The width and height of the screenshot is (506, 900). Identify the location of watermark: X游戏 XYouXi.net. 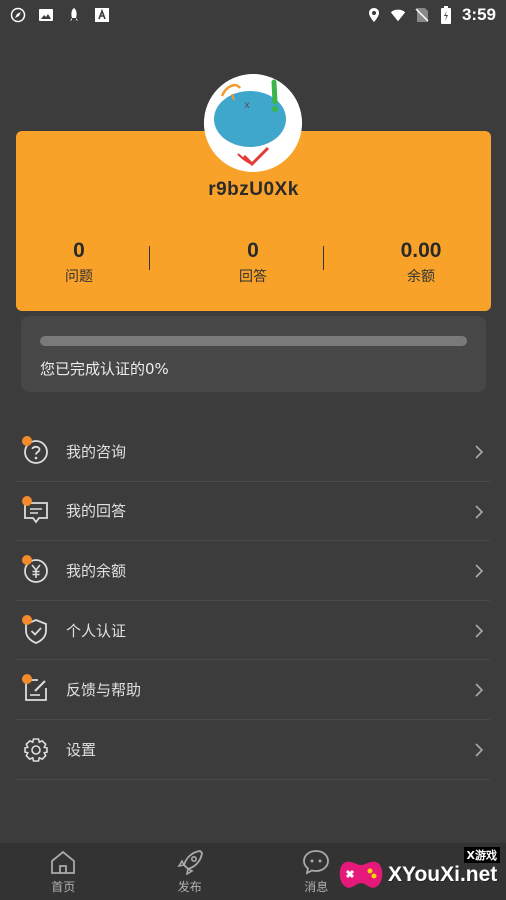
(421, 871).